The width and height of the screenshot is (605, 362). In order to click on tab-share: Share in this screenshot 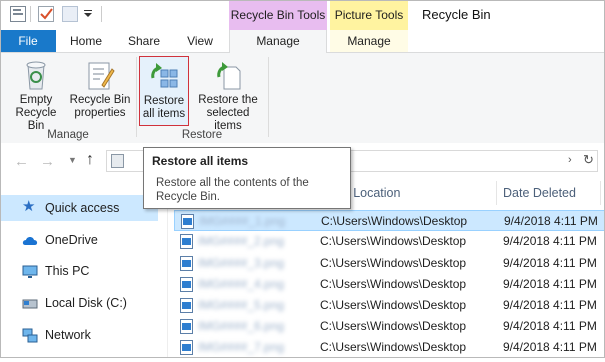, I will do `click(144, 41)`.